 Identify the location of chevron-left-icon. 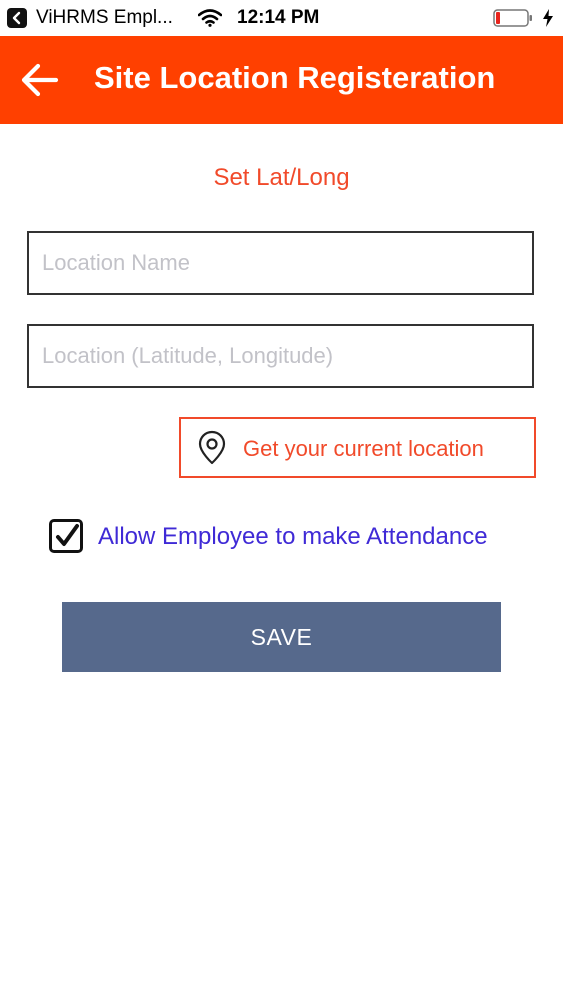
(16, 18).